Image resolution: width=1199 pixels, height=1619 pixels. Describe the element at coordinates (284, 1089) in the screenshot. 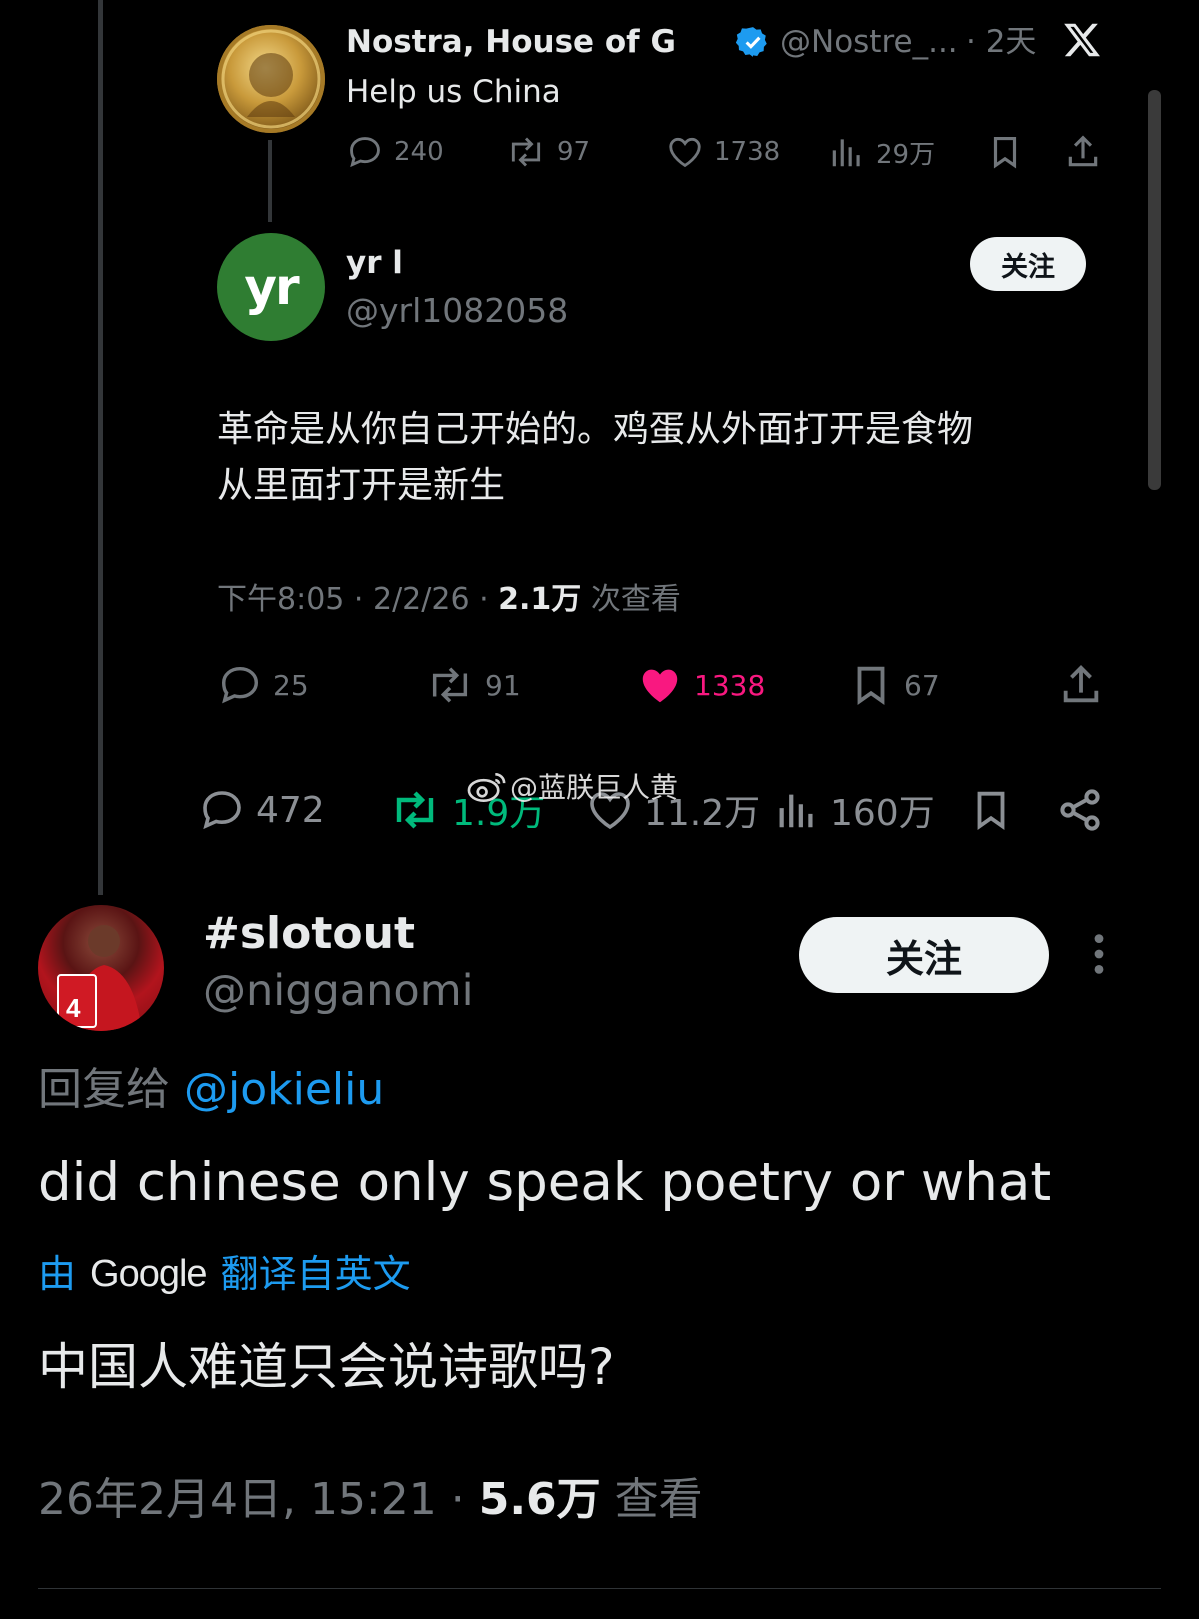

I see `reply-to-handle: @jokieliu` at that location.